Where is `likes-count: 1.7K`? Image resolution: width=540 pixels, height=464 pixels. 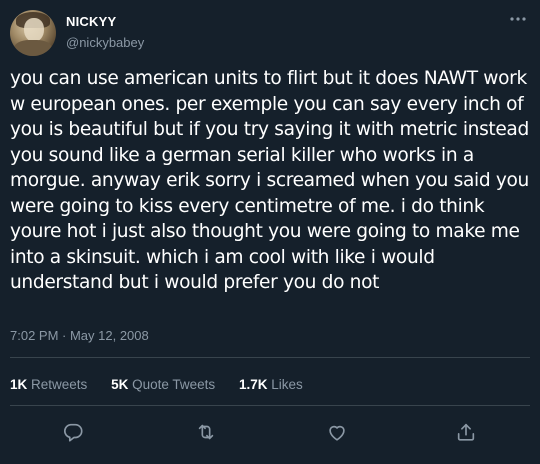 likes-count: 1.7K is located at coordinates (253, 384).